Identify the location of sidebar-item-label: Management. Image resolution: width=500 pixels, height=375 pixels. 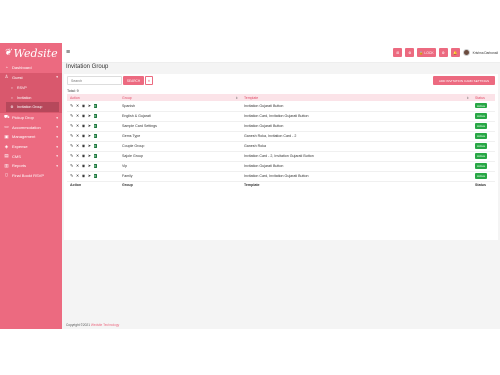
(24, 137).